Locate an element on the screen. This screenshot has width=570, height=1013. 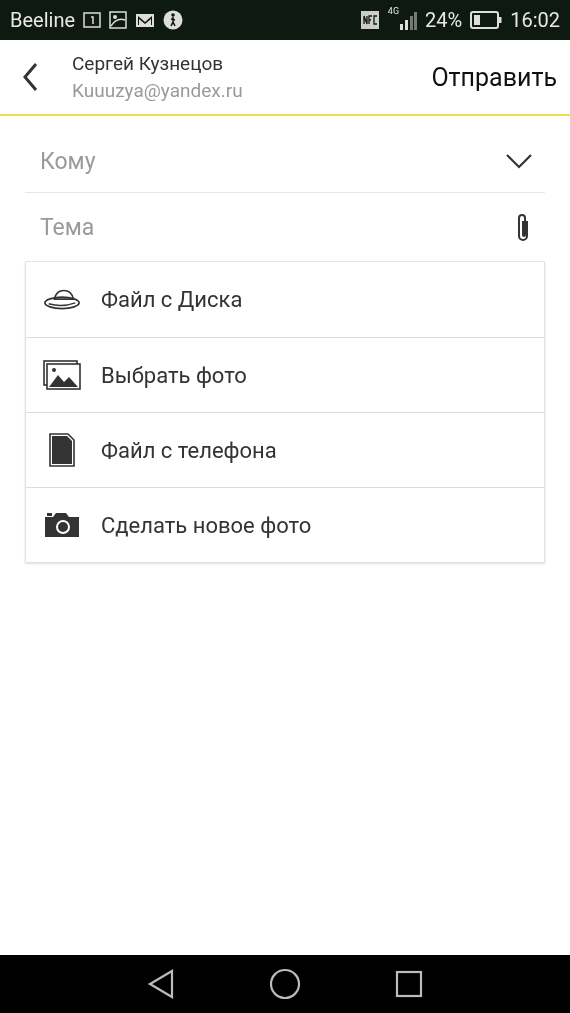
recipient-field: Кому is located at coordinates (271, 161).